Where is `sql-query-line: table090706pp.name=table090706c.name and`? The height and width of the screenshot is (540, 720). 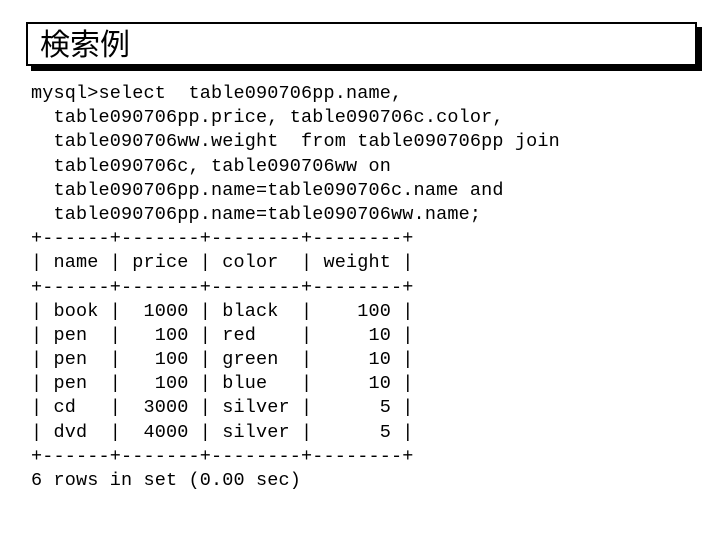
sql-query-line: table090706pp.name=table090706c.name and is located at coordinates (267, 190).